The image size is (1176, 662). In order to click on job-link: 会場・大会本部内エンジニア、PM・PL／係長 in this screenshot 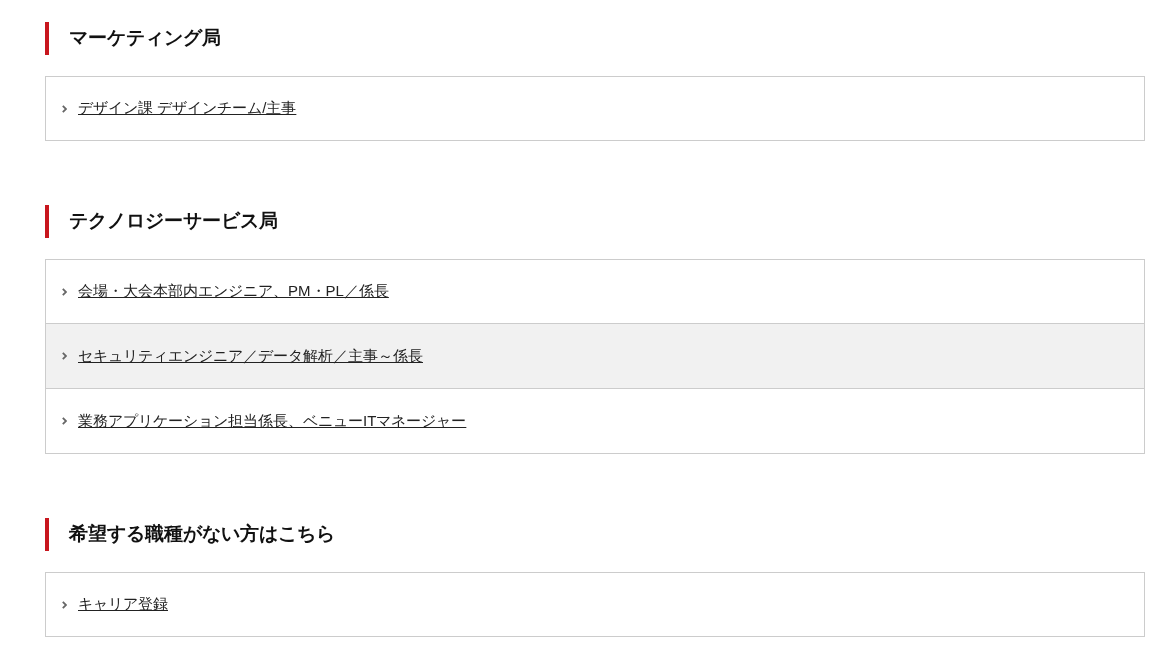, I will do `click(233, 291)`.